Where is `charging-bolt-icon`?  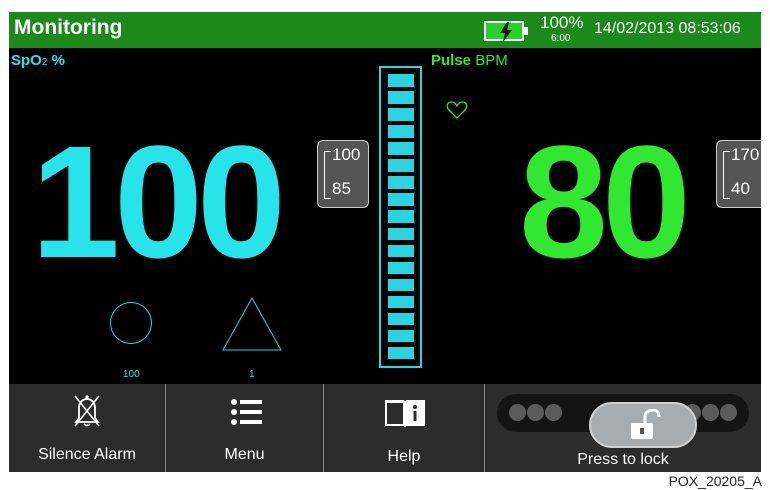
charging-bolt-icon is located at coordinates (506, 32).